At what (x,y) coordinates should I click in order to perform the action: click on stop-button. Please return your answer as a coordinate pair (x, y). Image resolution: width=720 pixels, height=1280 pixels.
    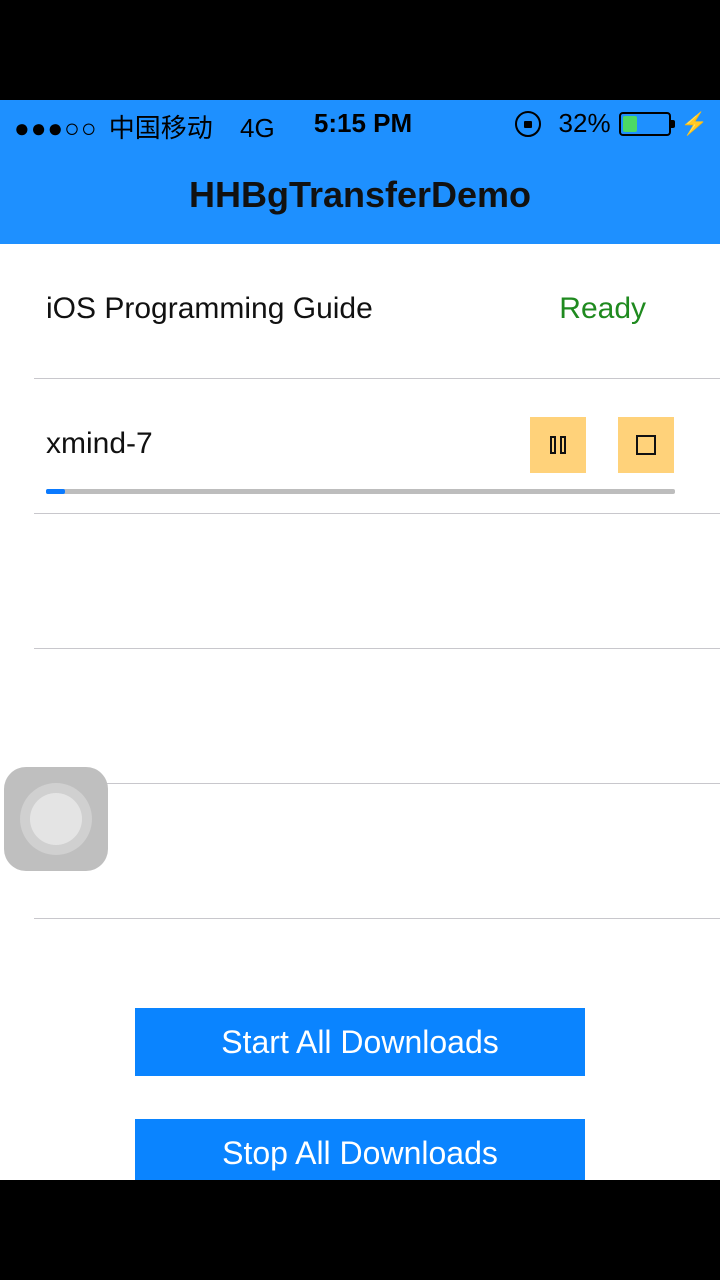
    Looking at the image, I should click on (646, 445).